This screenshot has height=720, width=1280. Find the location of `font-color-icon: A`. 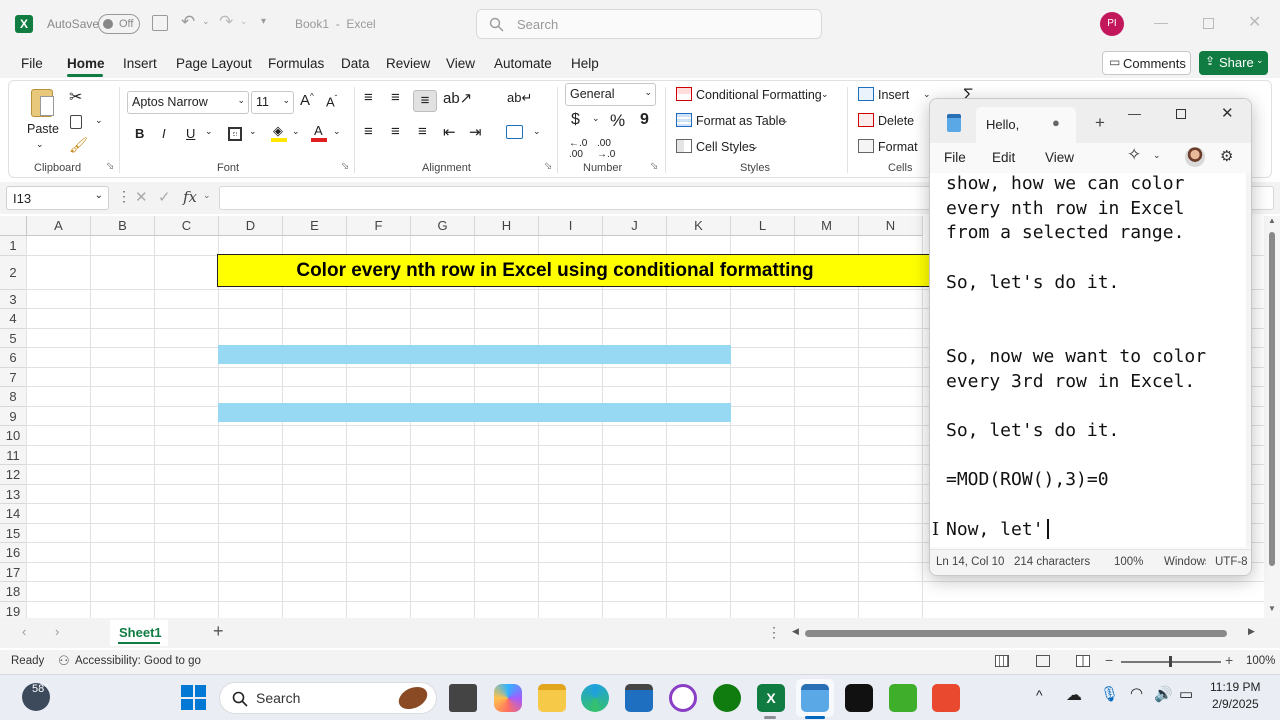

font-color-icon: A is located at coordinates (319, 133).